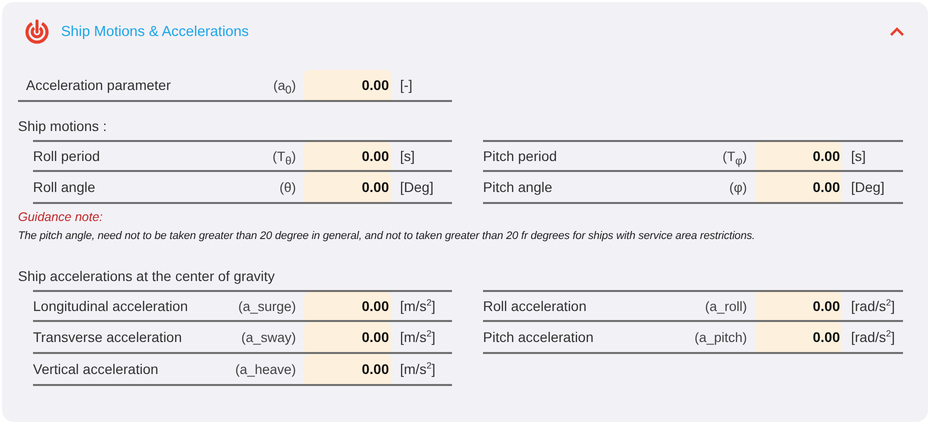 The height and width of the screenshot is (422, 930). What do you see at coordinates (268, 337) in the screenshot?
I see `symbol-label: (a_sway)` at bounding box center [268, 337].